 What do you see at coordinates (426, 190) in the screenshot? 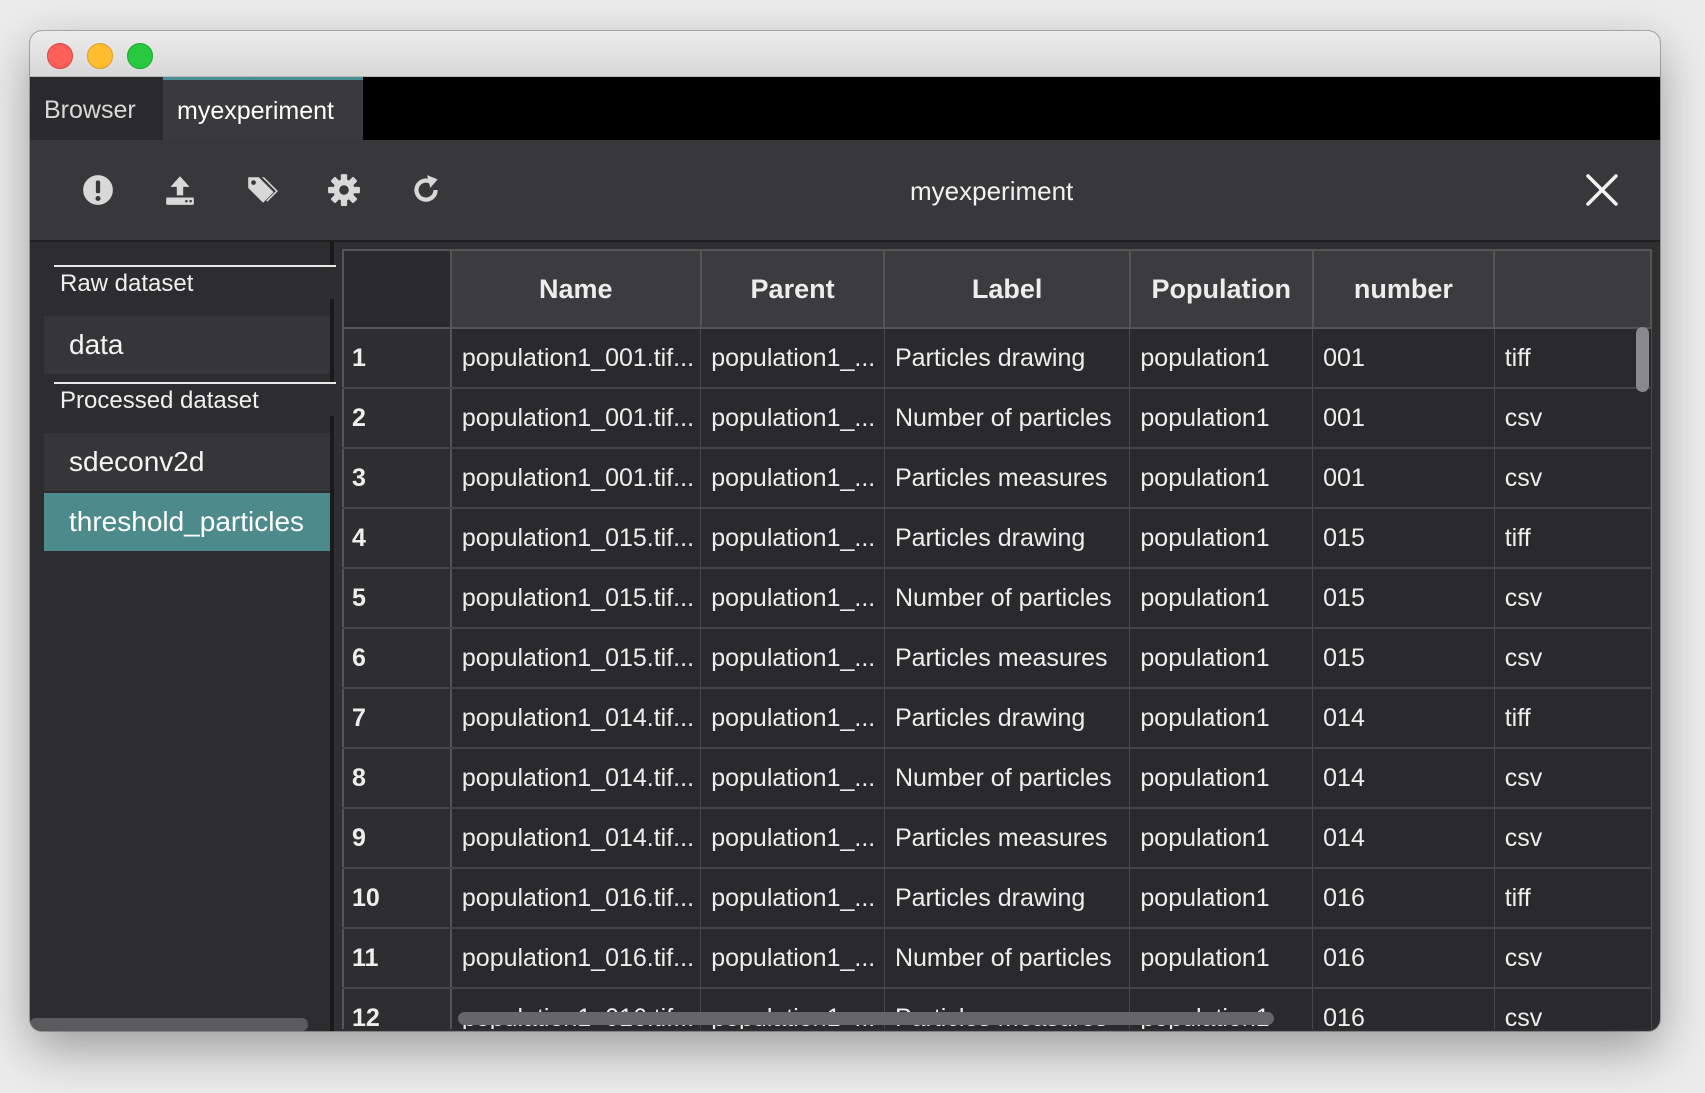
I see `refresh-icon` at bounding box center [426, 190].